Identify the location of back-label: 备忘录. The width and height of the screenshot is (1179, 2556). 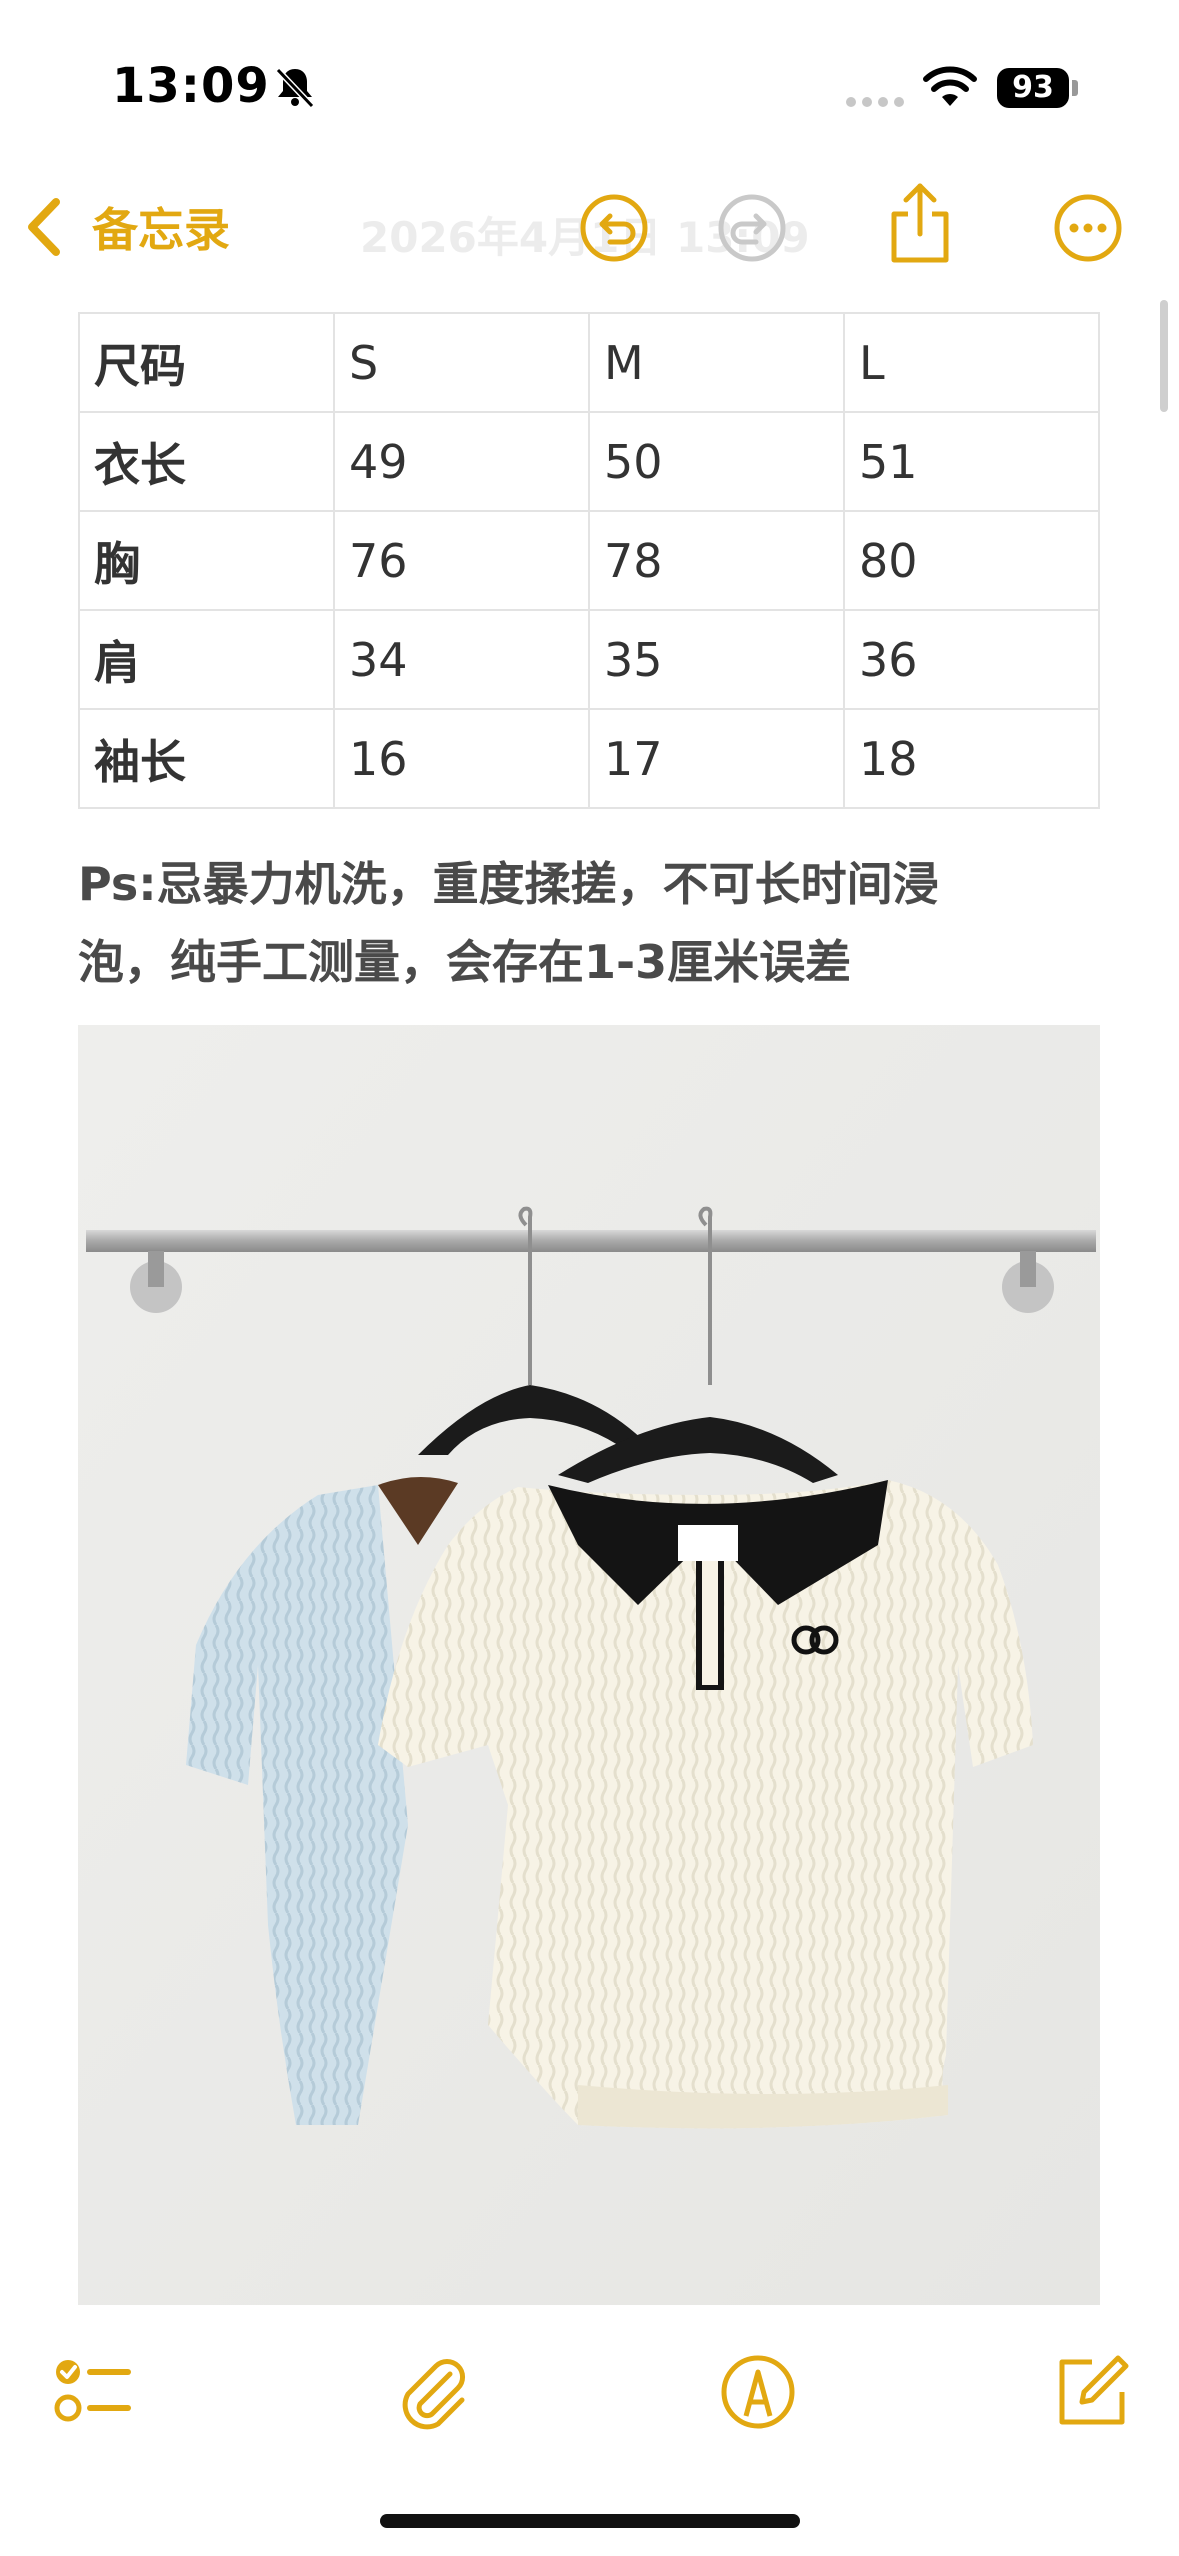
(161, 230).